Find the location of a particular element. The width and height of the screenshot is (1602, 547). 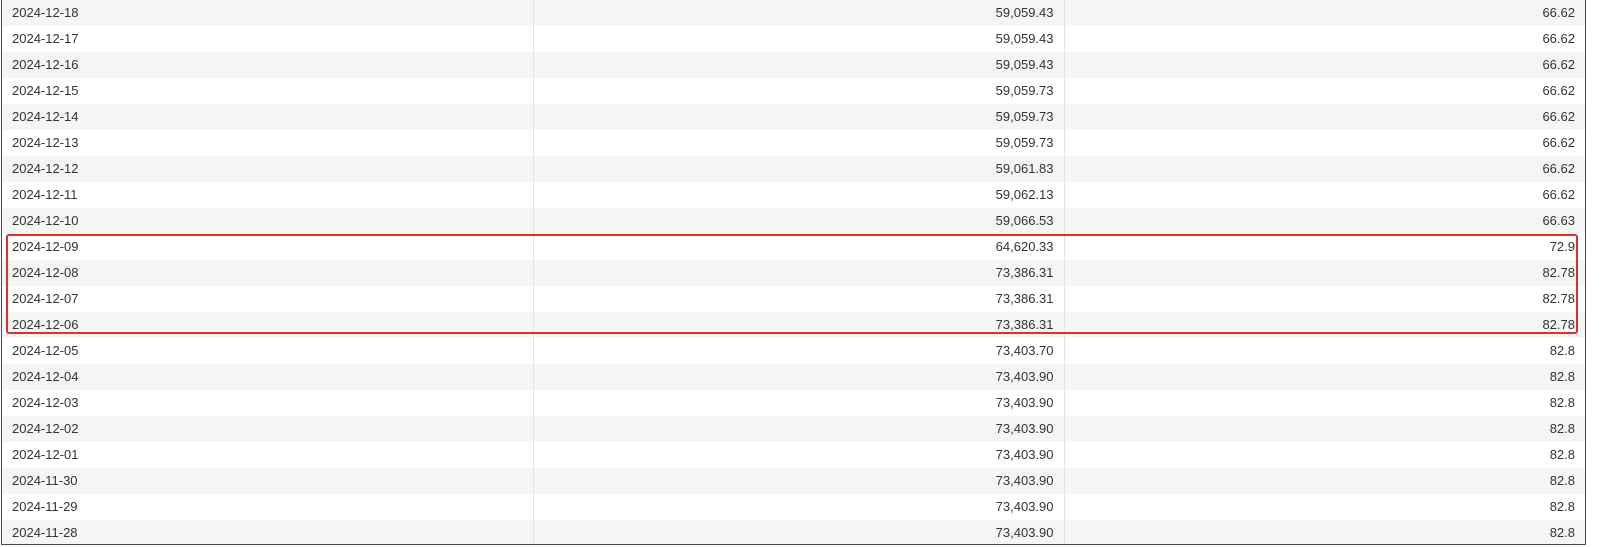

table-row: 2024-11-28 73,403.90 82.8 is located at coordinates (793, 532).